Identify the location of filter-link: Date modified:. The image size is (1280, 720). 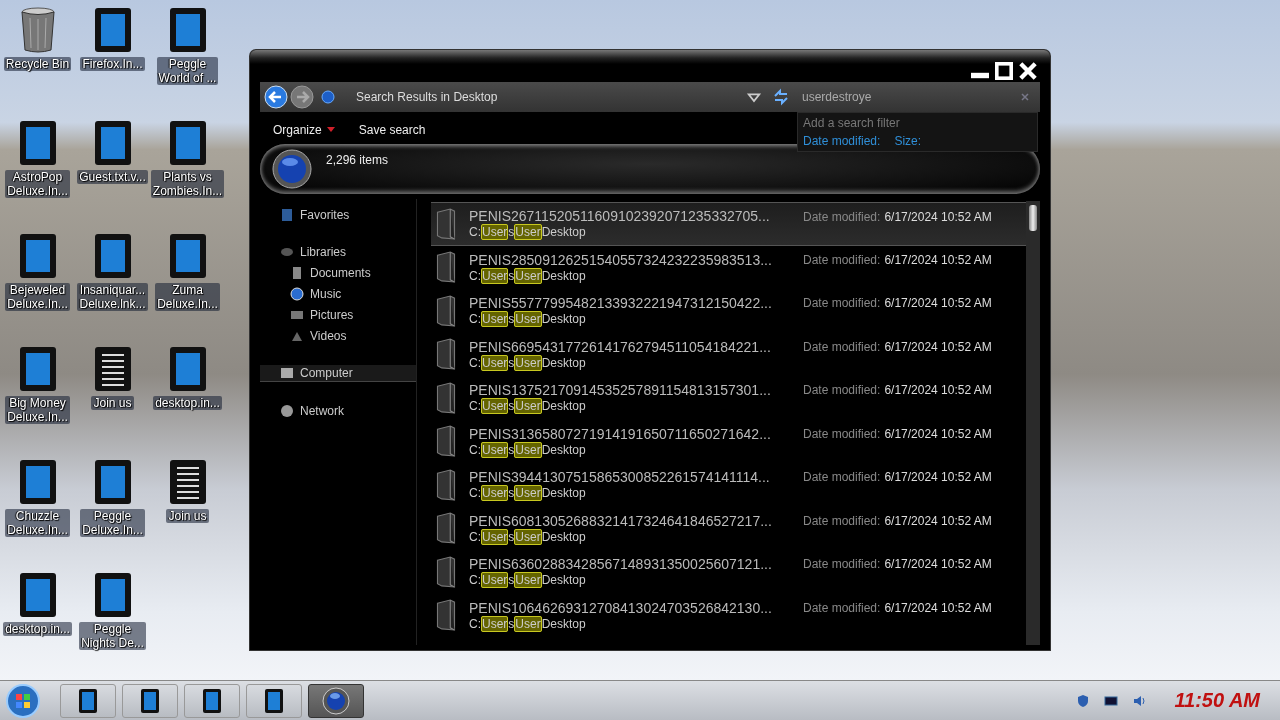
(842, 141).